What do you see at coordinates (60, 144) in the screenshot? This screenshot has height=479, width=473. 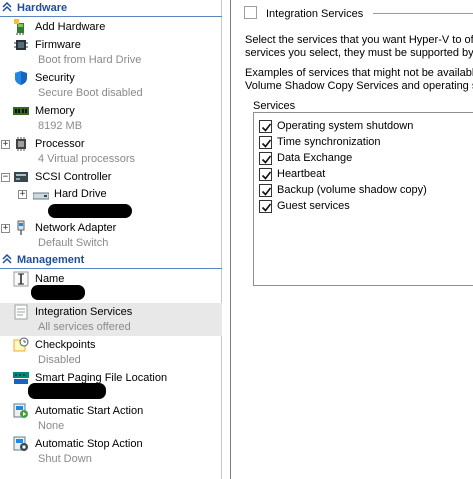 I see `nav-item-label: Processor` at bounding box center [60, 144].